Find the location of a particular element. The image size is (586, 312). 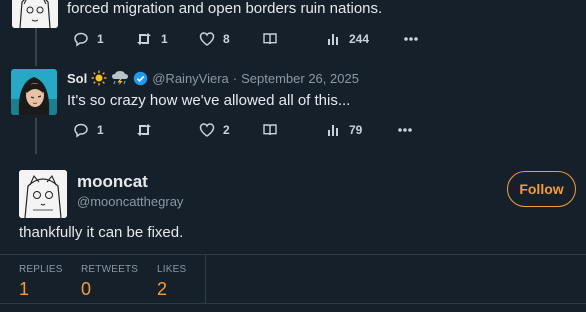

stat-likes: LIKES 2 is located at coordinates (171, 282).